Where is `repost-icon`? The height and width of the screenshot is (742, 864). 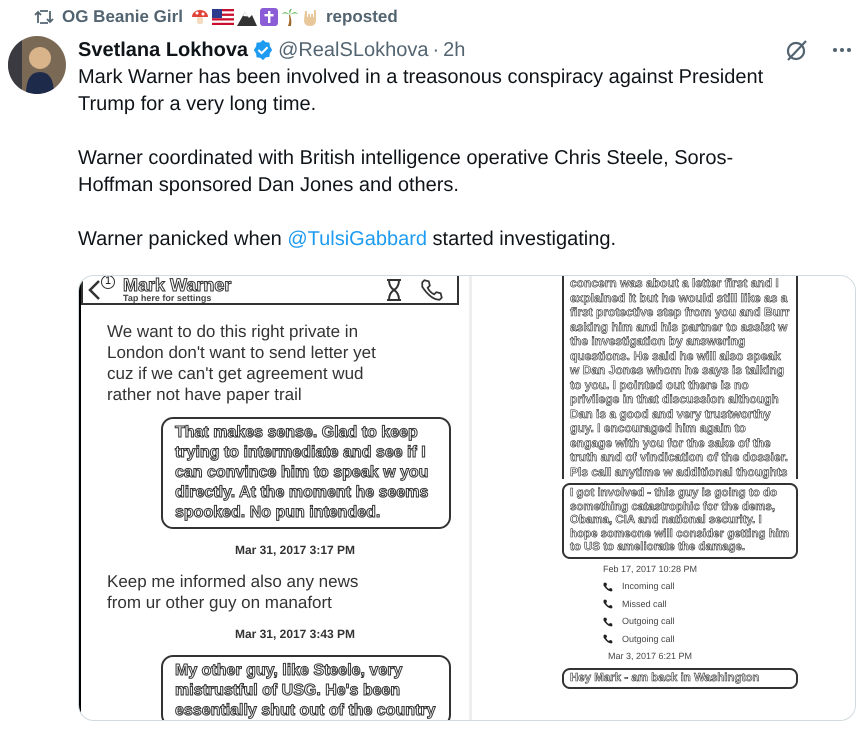 repost-icon is located at coordinates (44, 17).